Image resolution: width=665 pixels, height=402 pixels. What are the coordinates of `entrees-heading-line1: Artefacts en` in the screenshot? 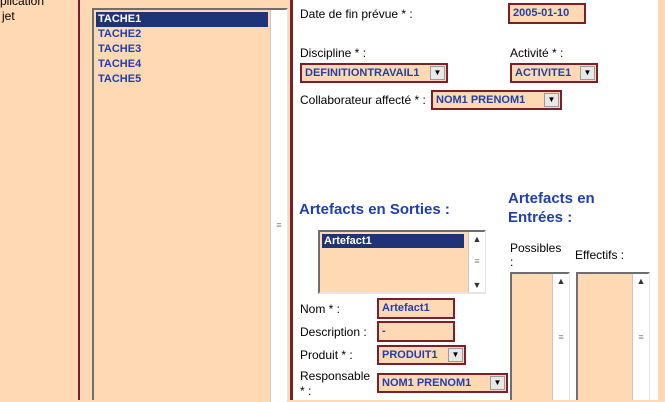 It's located at (551, 198).